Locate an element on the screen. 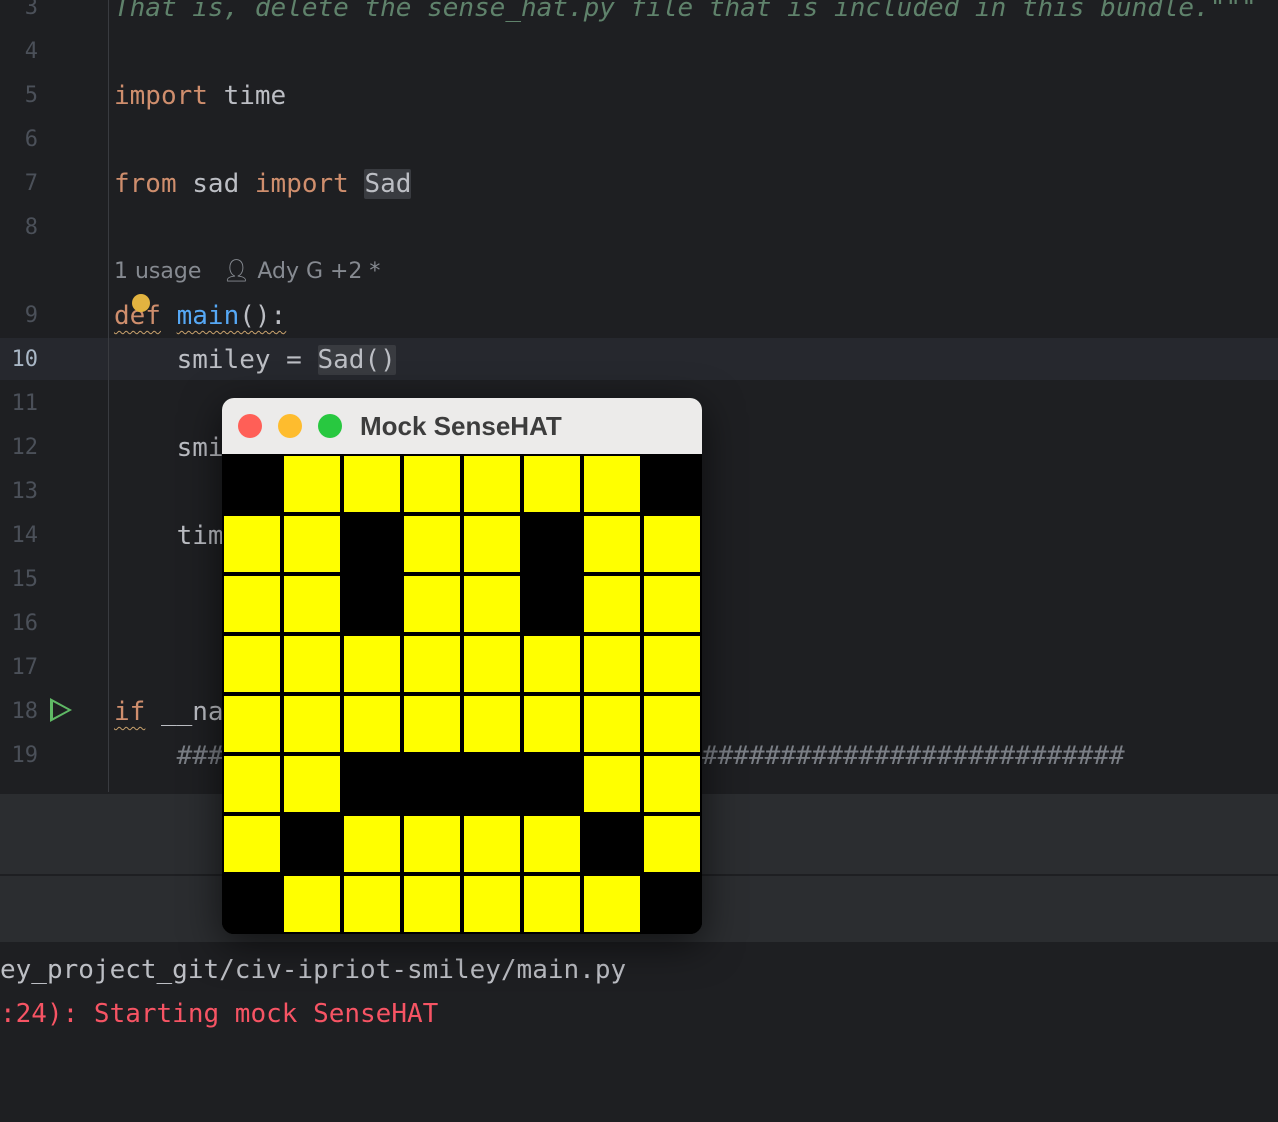 The width and height of the screenshot is (1278, 1122). line-number: 7 is located at coordinates (31, 183).